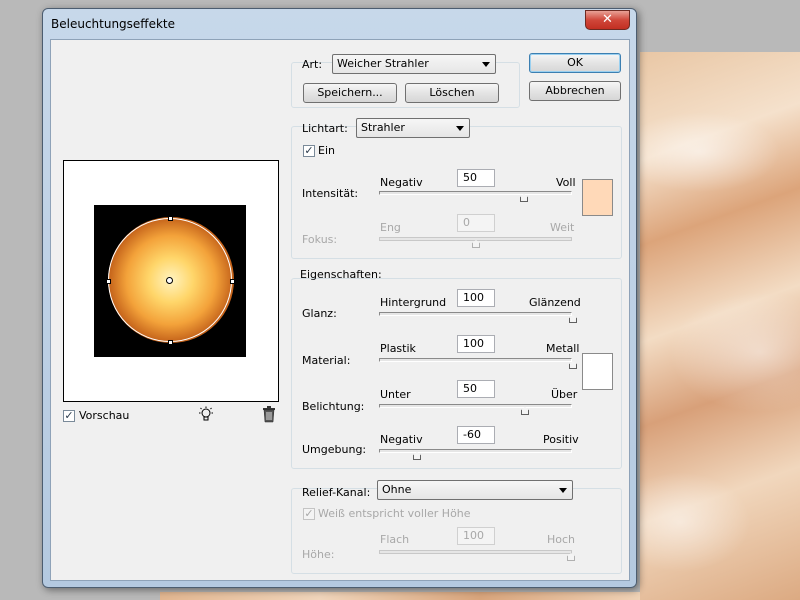 Image resolution: width=800 pixels, height=600 pixels. What do you see at coordinates (562, 227) in the screenshot?
I see `focus-max-label: Weit` at bounding box center [562, 227].